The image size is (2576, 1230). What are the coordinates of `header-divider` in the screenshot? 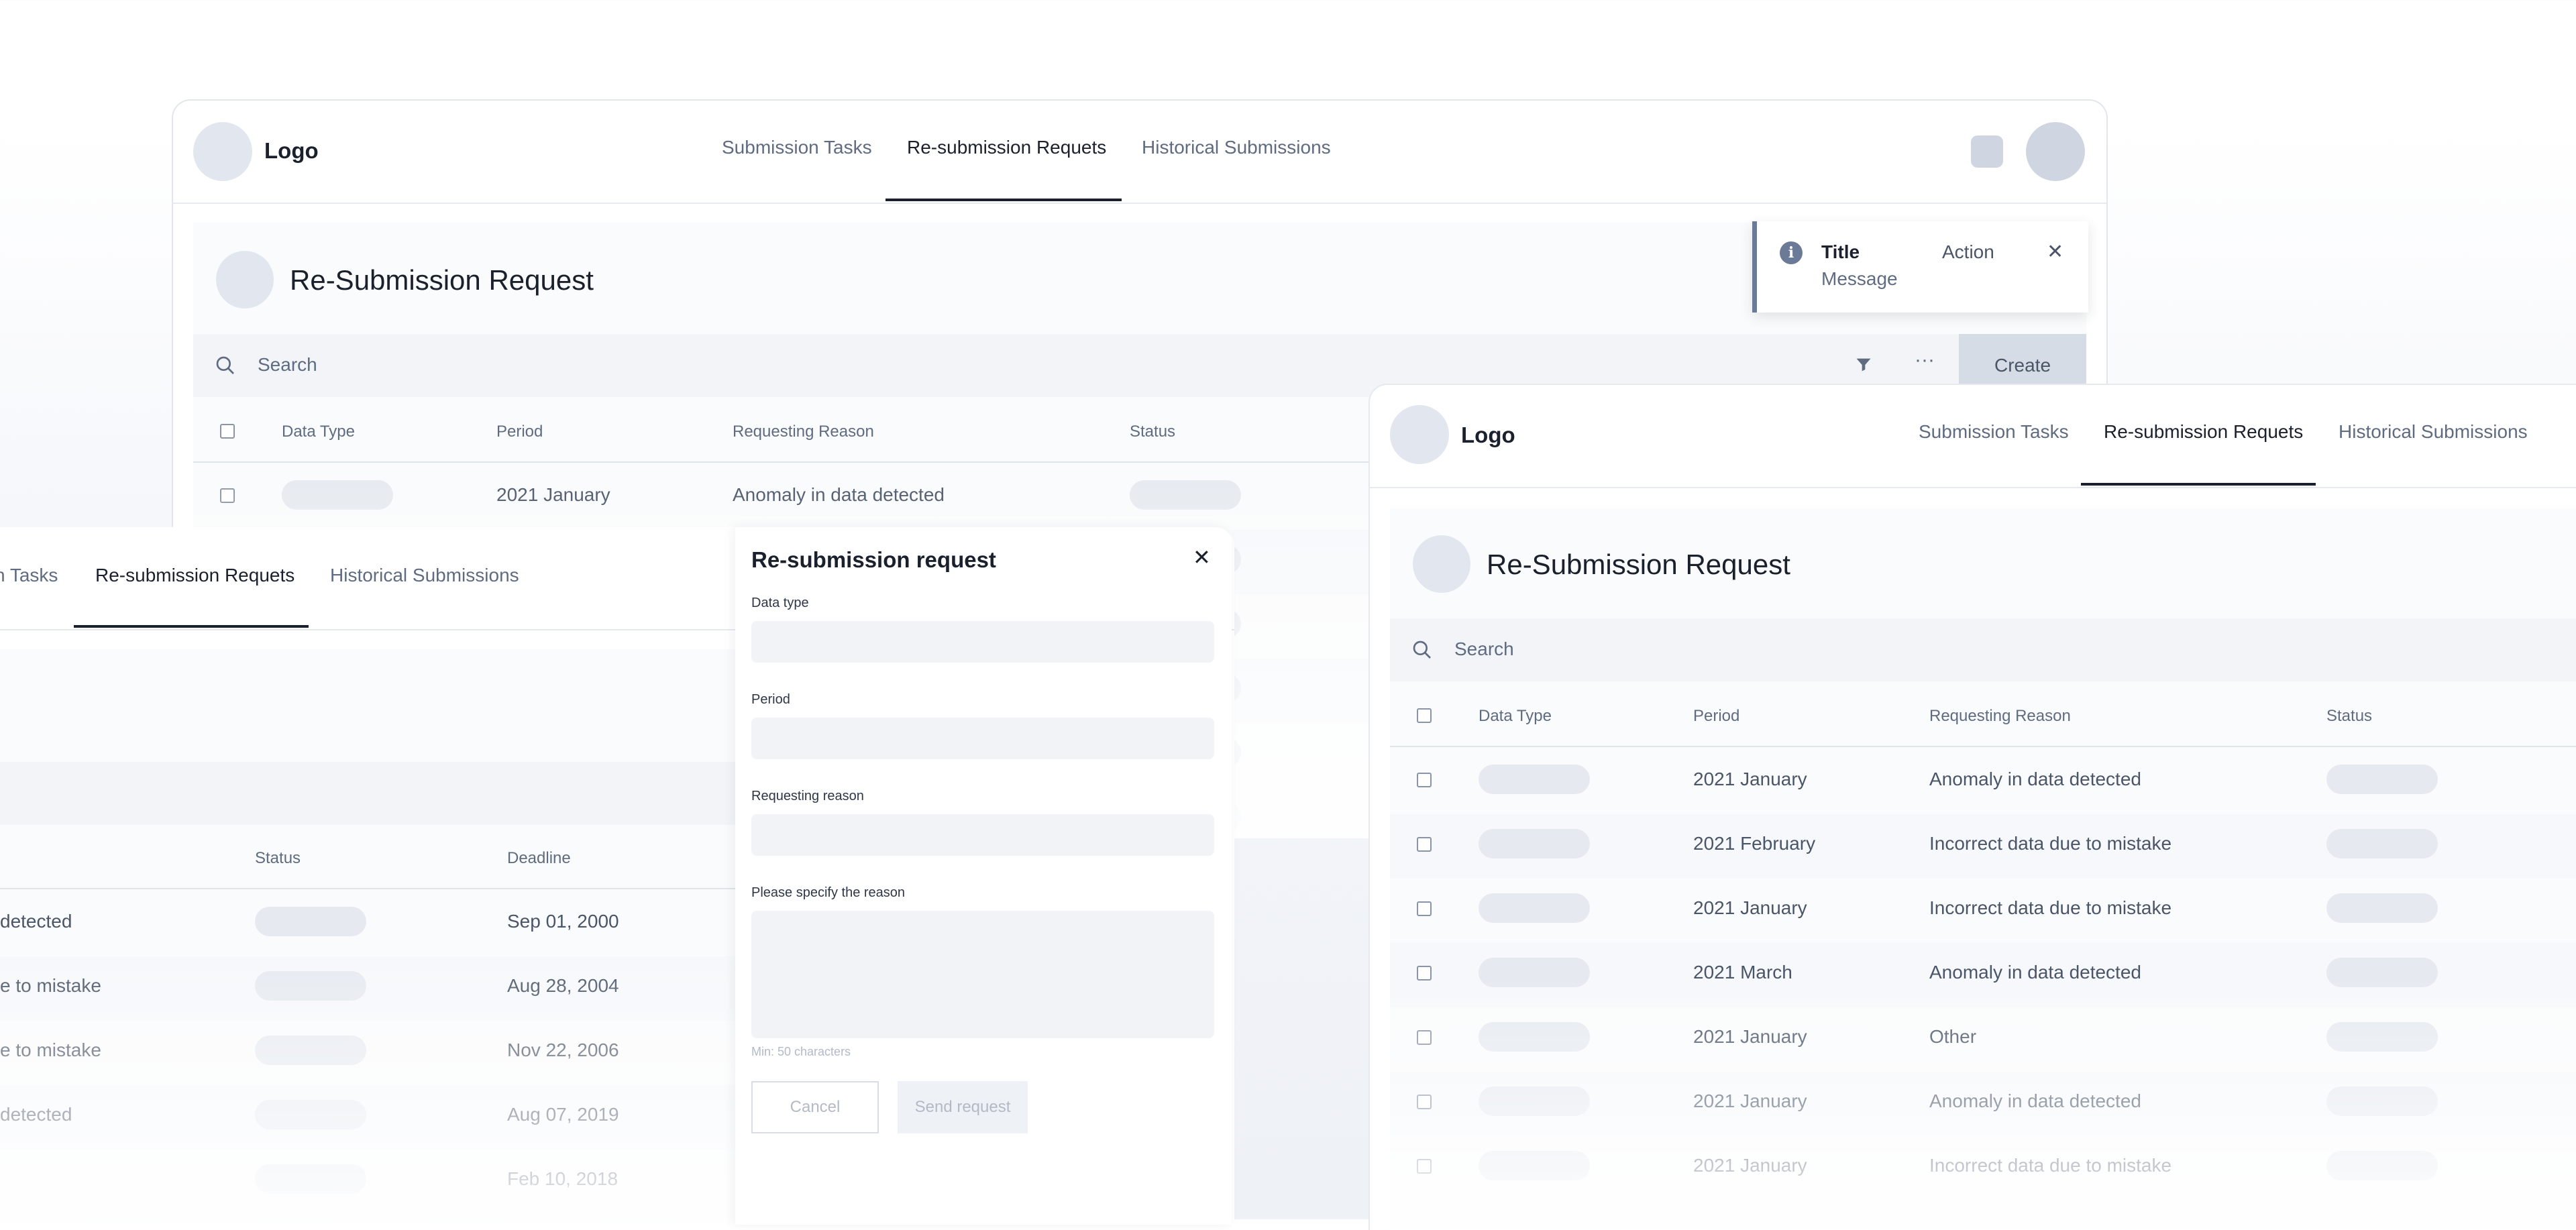 It's located at (1983, 746).